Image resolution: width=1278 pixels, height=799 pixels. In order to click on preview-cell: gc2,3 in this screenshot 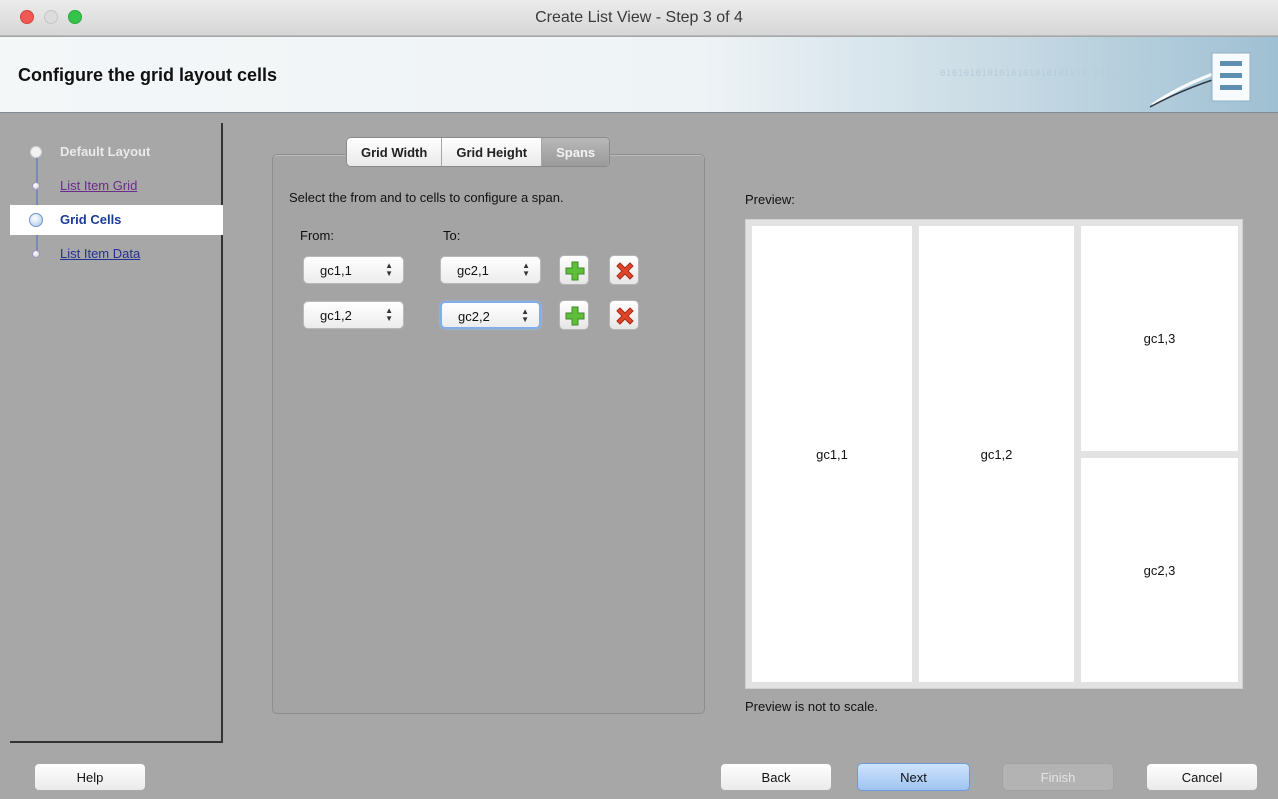, I will do `click(1159, 570)`.